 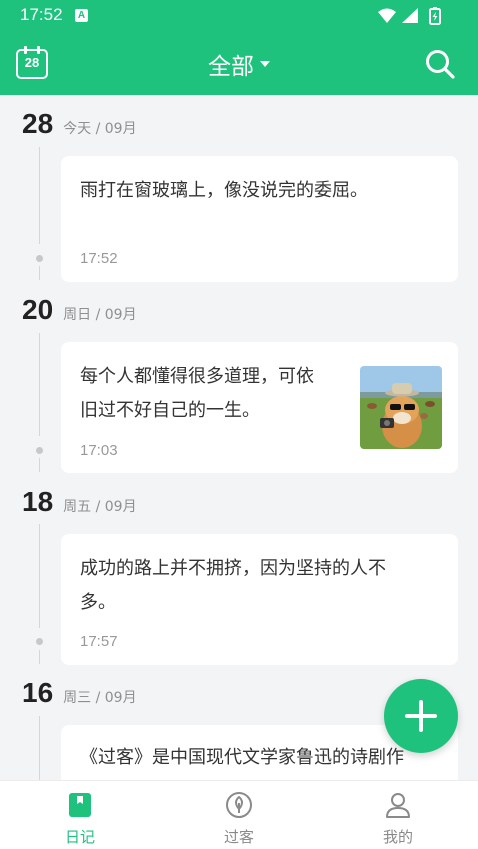 What do you see at coordinates (38, 501) in the screenshot?
I see `date-day: 18` at bounding box center [38, 501].